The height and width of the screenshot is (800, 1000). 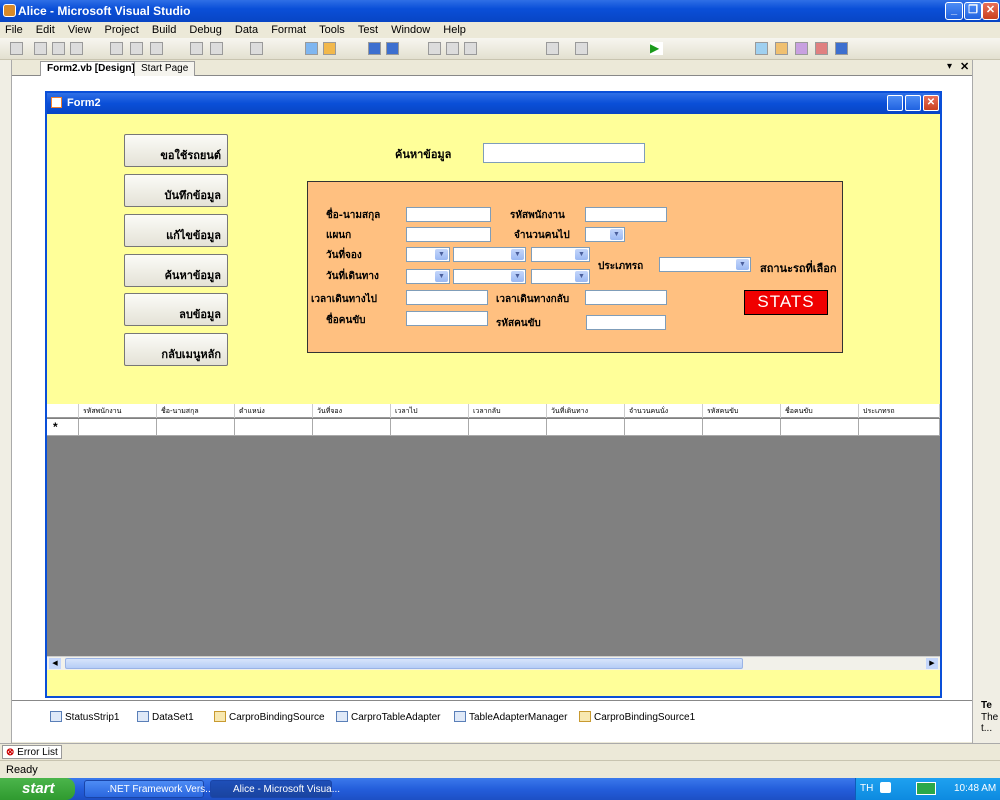 I want to click on close-button: ✕, so click(x=990, y=11).